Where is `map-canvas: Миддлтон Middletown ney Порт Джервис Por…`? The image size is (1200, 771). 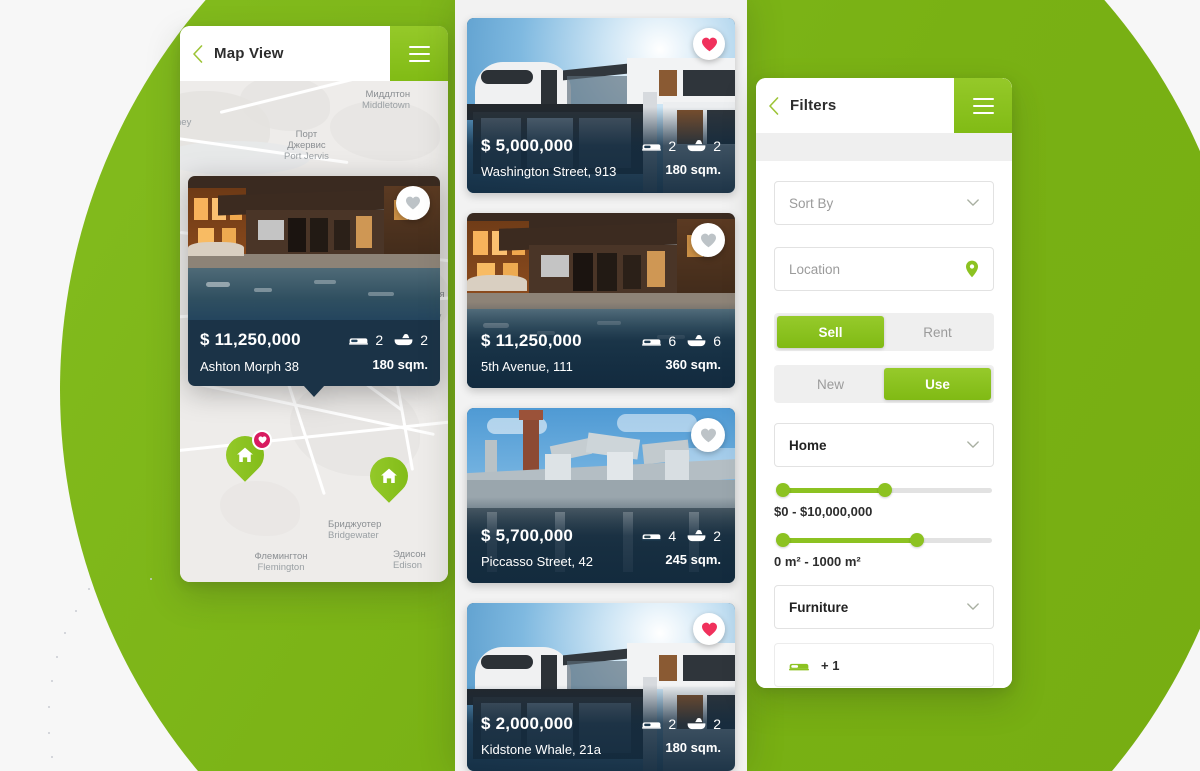
map-canvas: Миддлтон Middletown ney Порт Джервис Por… is located at coordinates (314, 331).